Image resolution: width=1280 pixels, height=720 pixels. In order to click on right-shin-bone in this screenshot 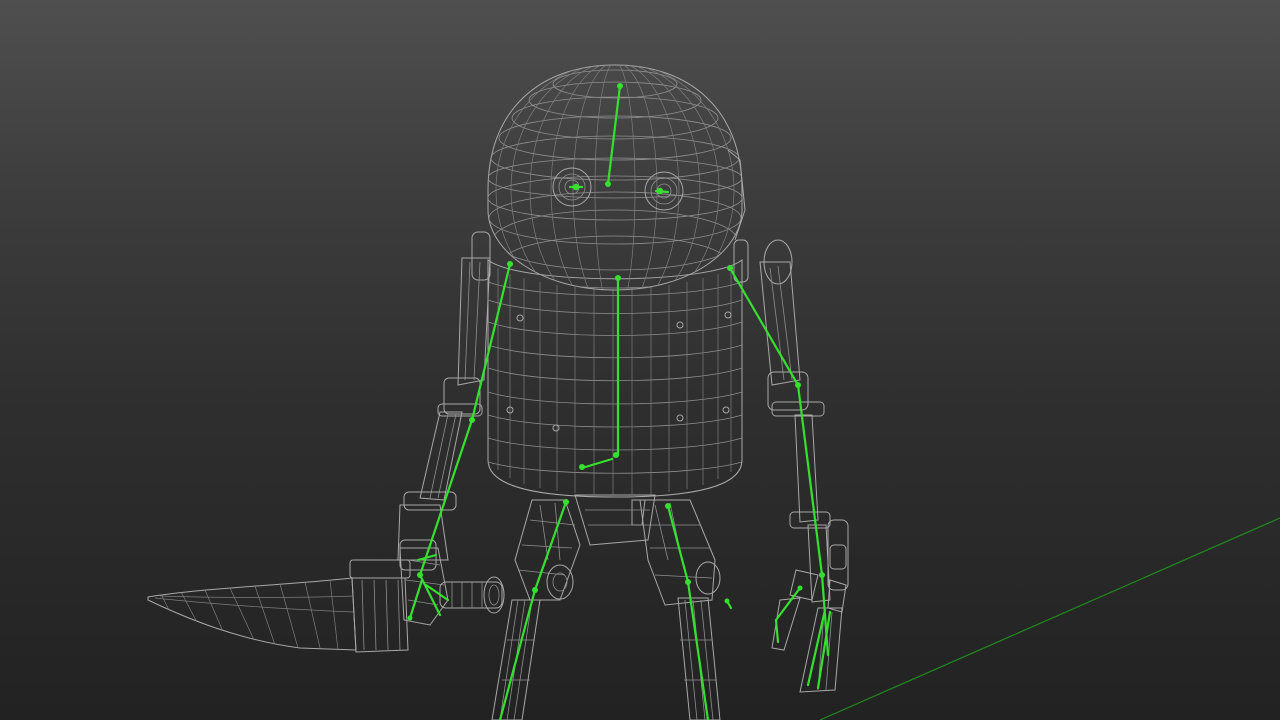, I will do `click(698, 650)`.